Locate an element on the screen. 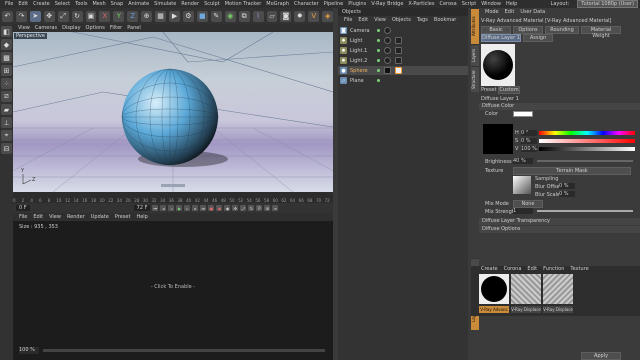  menu-render: Render is located at coordinates (190, 4).